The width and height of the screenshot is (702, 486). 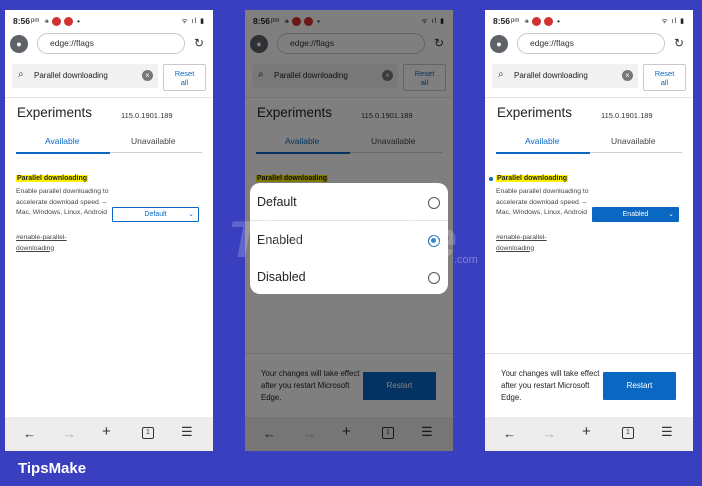 I want to click on flag-select: Default ⌄, so click(x=155, y=214).